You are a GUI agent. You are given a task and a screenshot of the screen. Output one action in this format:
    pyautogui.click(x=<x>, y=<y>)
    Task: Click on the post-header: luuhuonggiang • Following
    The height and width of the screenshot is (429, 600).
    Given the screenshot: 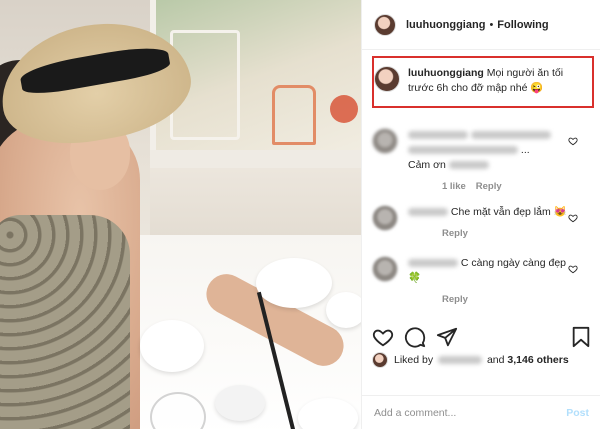 What is the action you would take?
    pyautogui.click(x=481, y=25)
    